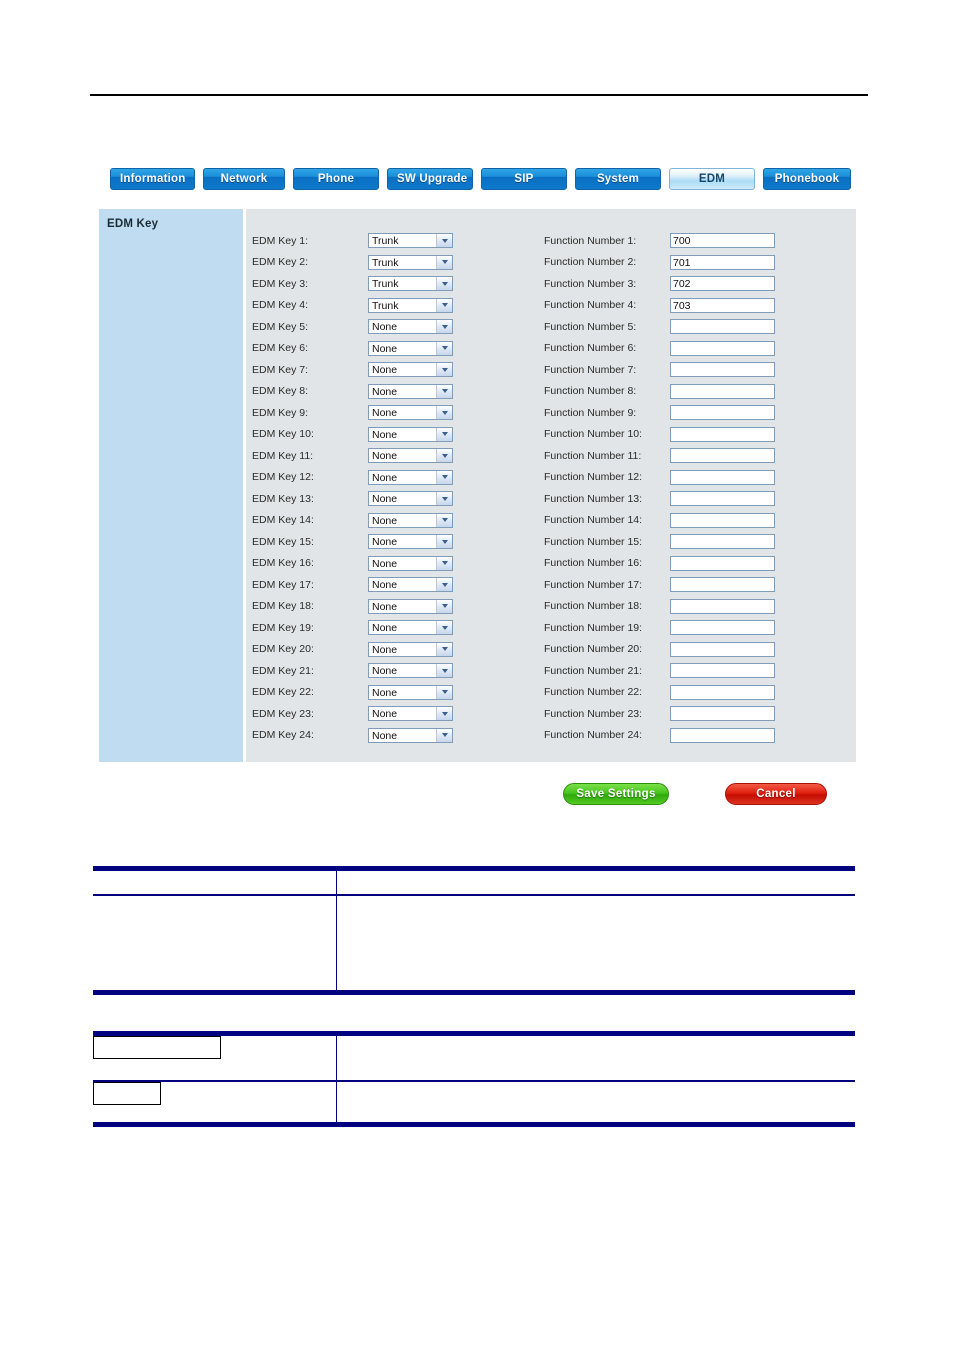 The image size is (954, 1350). I want to click on function-number-input: 701, so click(722, 262).